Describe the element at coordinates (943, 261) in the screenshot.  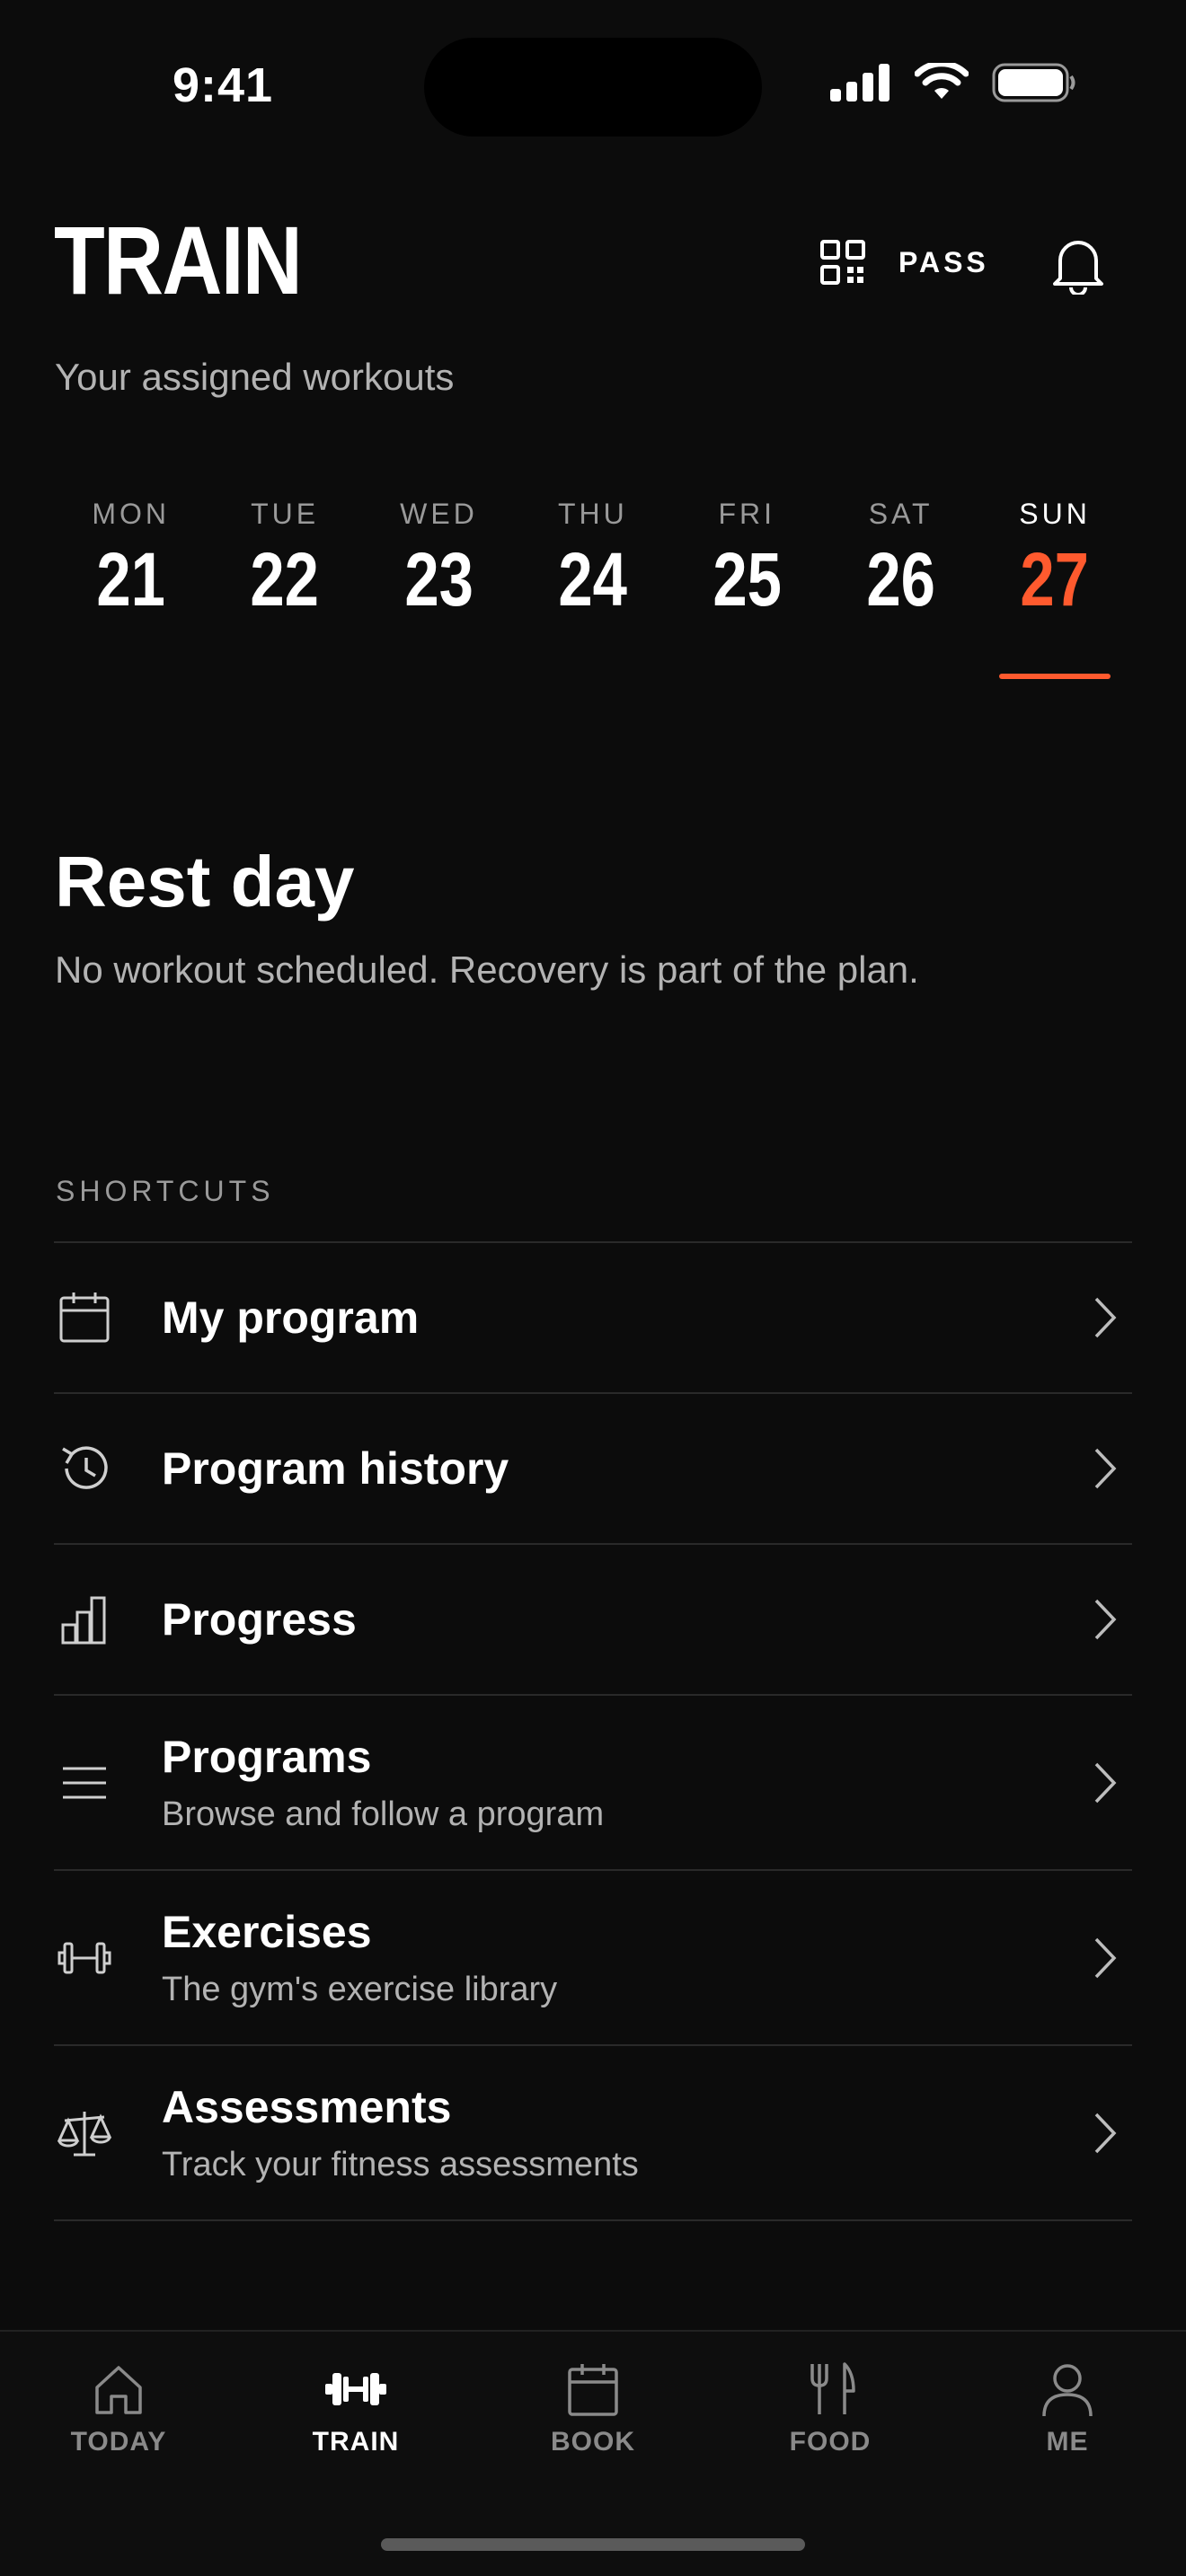
I see `pass-label: PASS` at that location.